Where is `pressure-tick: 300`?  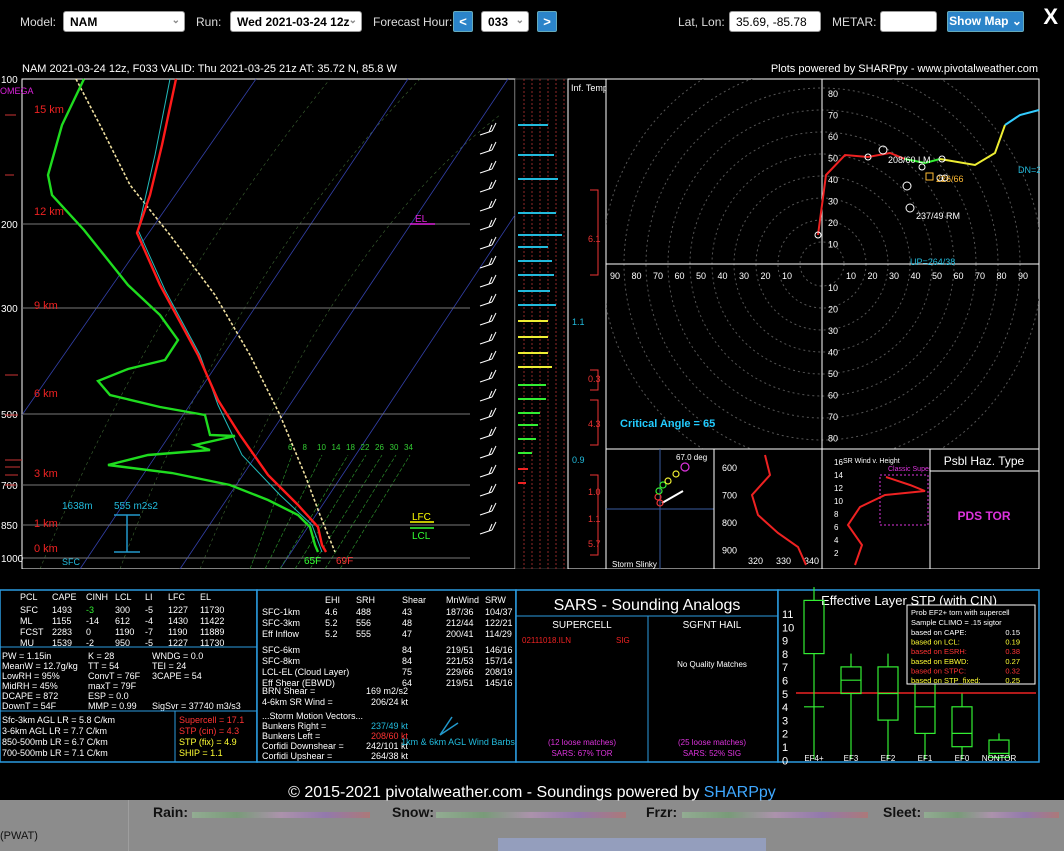 pressure-tick: 300 is located at coordinates (9, 309).